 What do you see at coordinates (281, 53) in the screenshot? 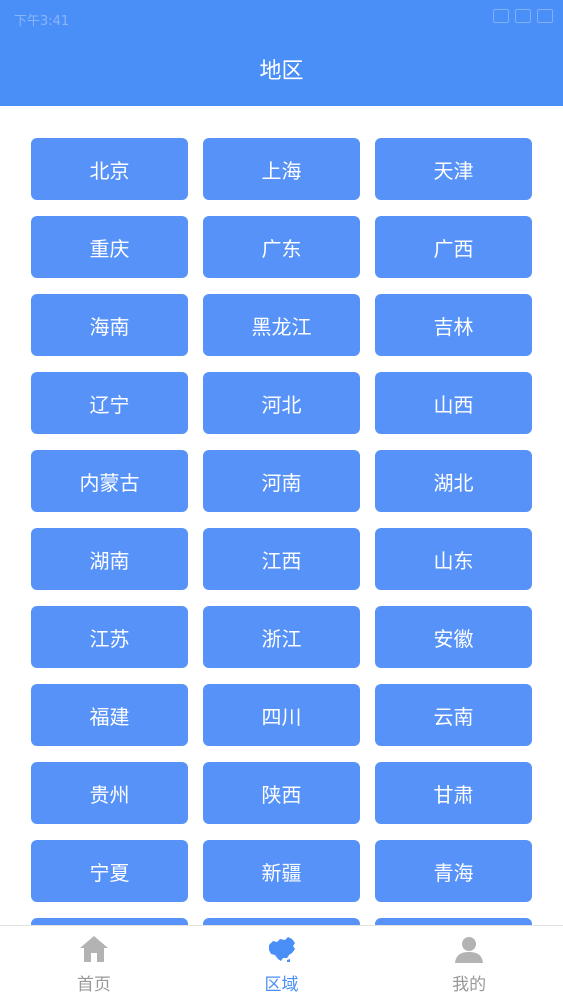
I see `header-bar: 下午3:41 地区` at bounding box center [281, 53].